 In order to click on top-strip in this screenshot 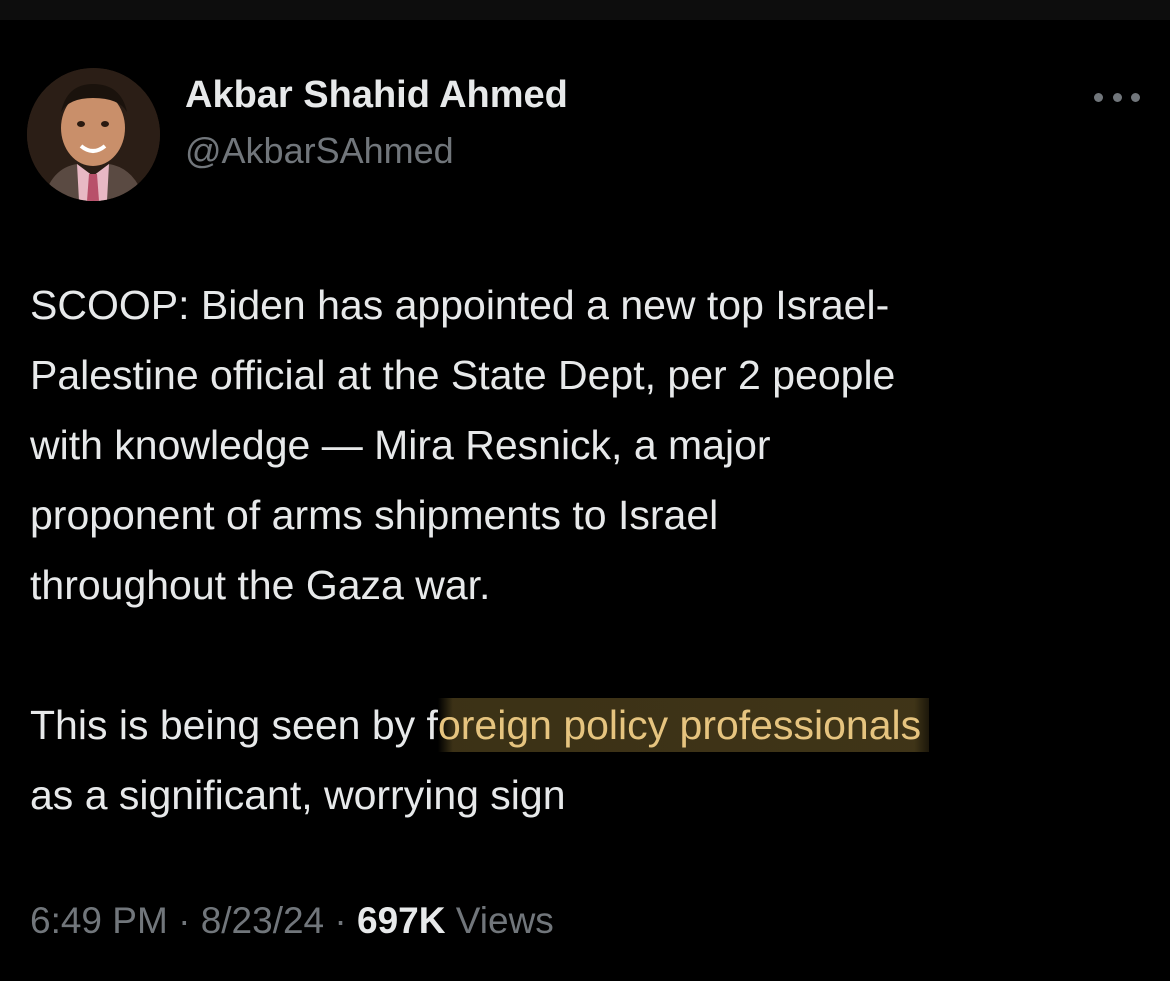, I will do `click(585, 10)`.